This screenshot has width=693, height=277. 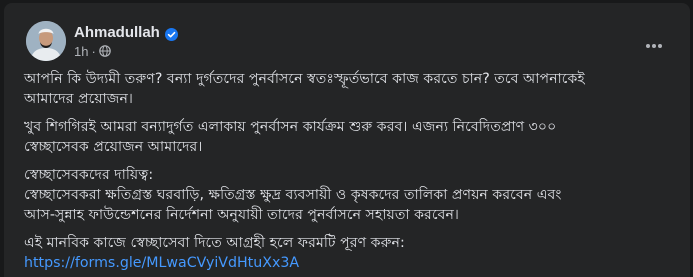 I want to click on form-link: https://forms.gle/MLwaCVyiVdHtuXx3A, so click(x=350, y=263).